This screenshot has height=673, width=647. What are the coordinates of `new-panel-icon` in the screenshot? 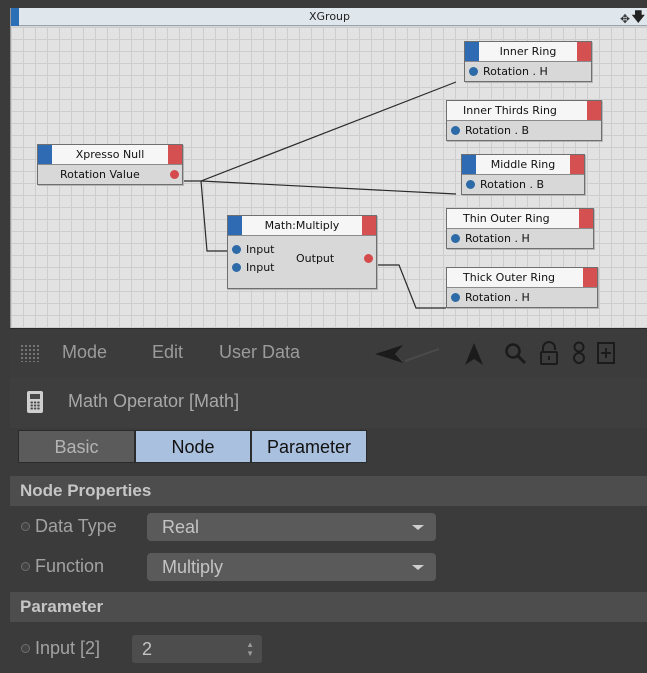 It's located at (606, 353).